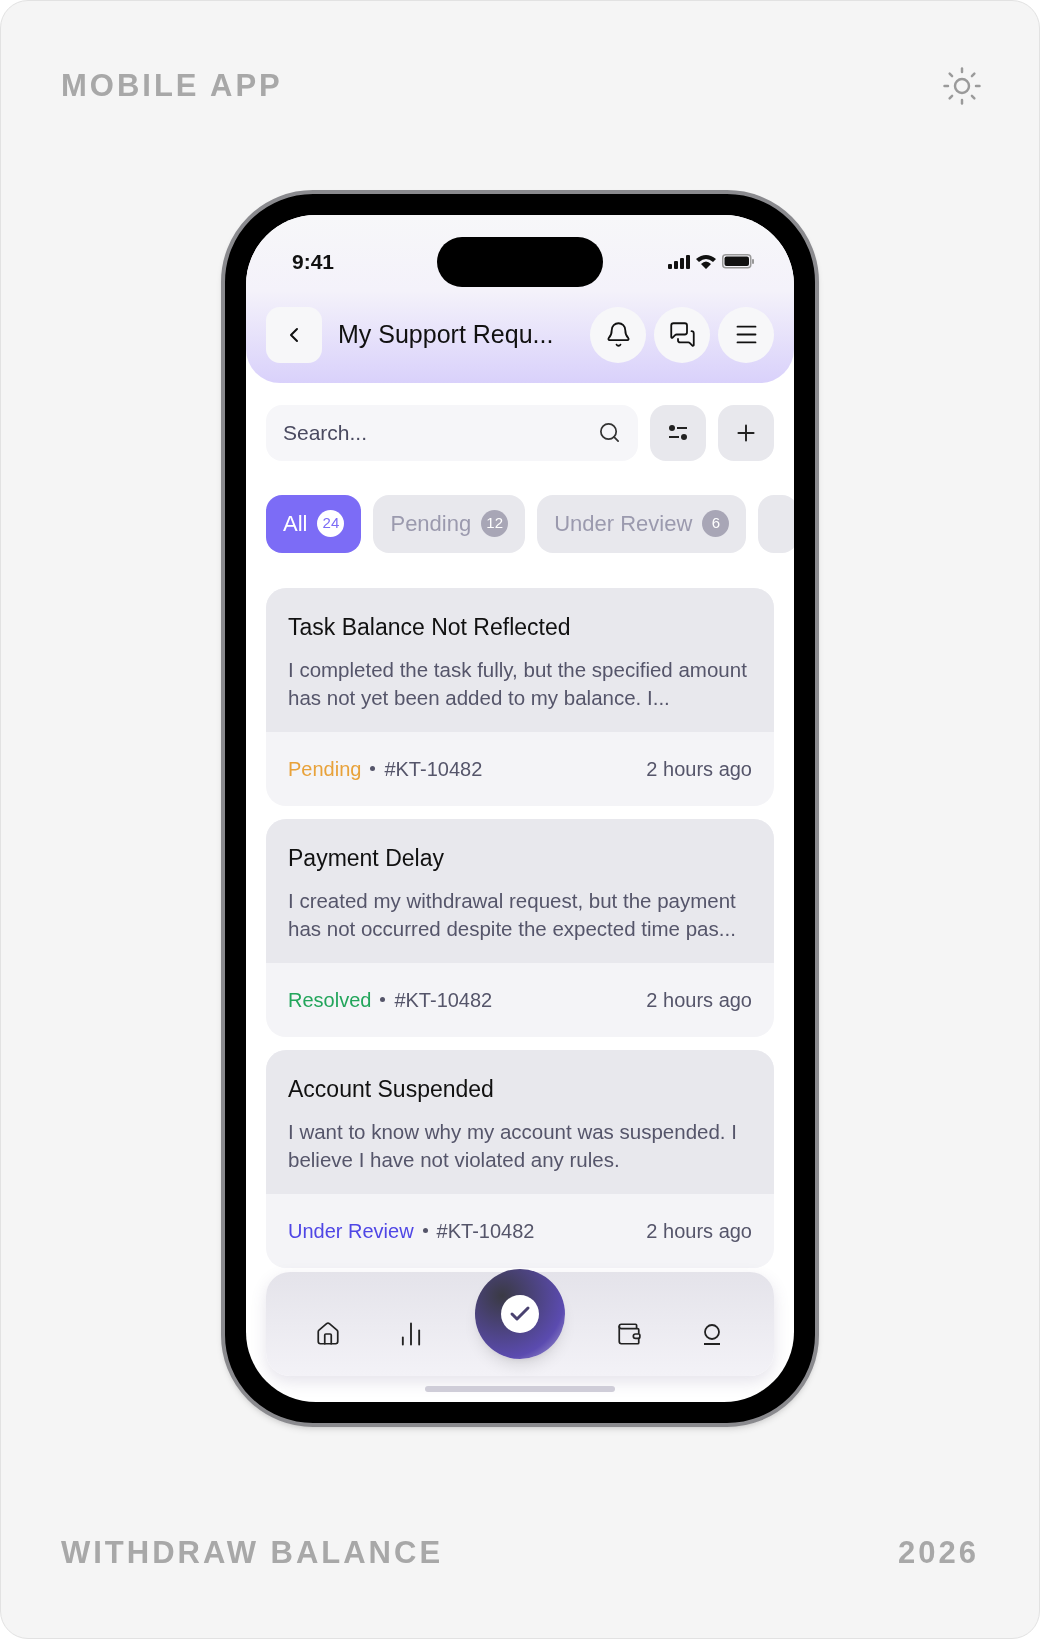 This screenshot has width=1040, height=1639. Describe the element at coordinates (738, 261) in the screenshot. I see `battery-icon` at that location.